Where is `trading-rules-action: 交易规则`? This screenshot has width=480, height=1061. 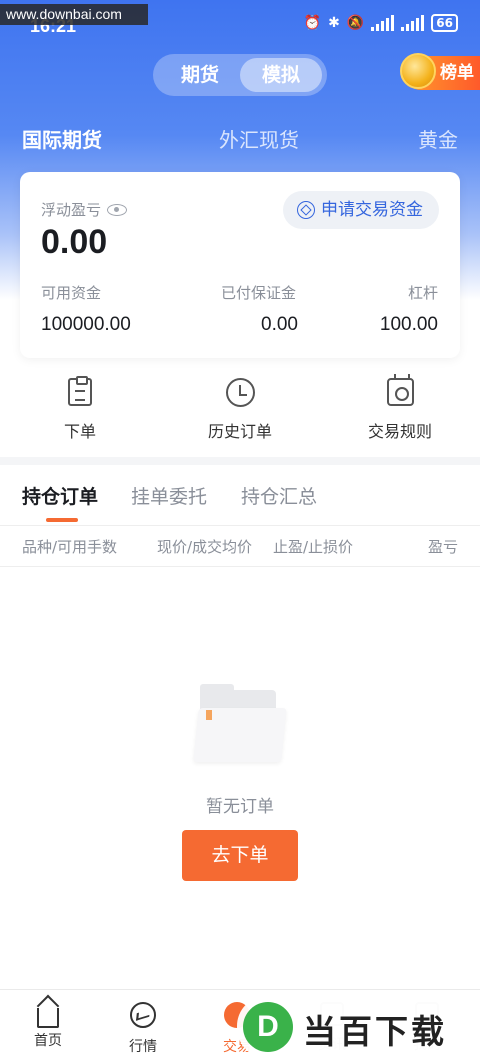
trading-rules-action: 交易规则 is located at coordinates (400, 408).